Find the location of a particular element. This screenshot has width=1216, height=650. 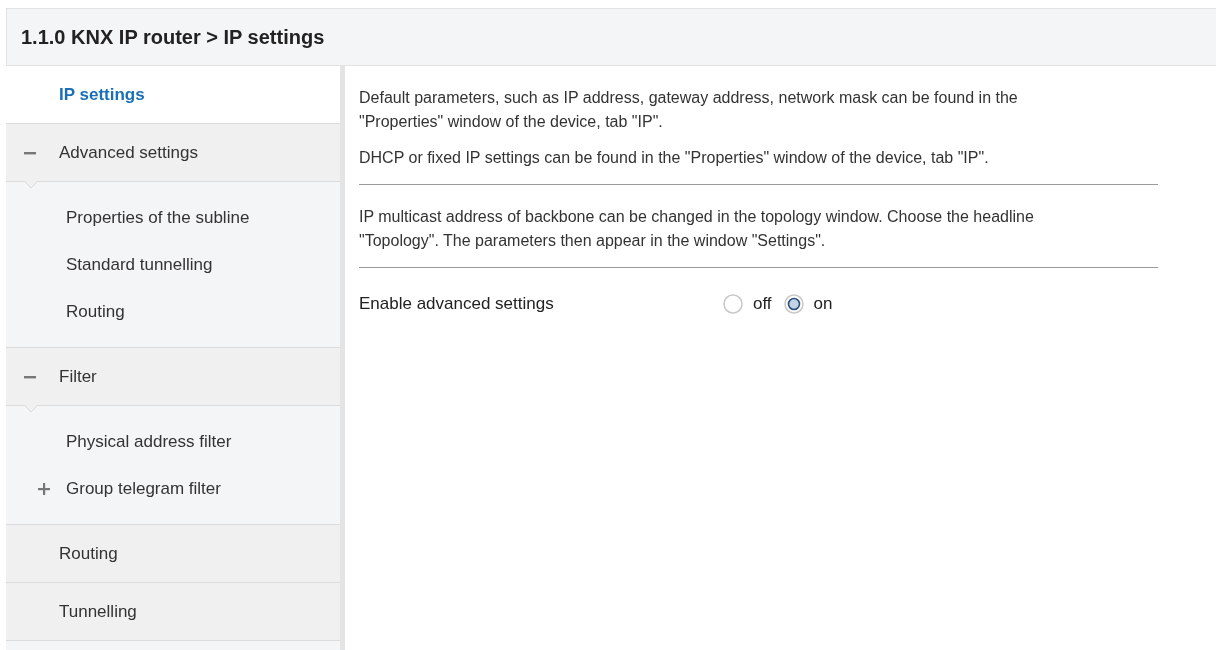

nav-subitem: Properties of the subline is located at coordinates (173, 217).